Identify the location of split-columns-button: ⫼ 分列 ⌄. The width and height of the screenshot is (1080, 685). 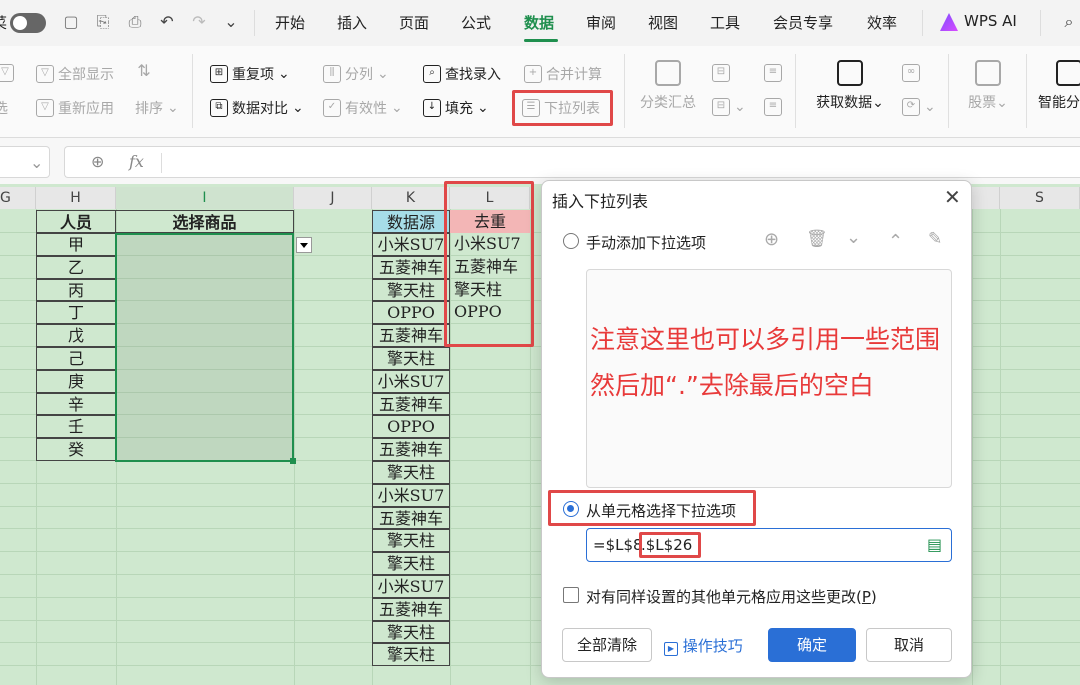
(356, 74).